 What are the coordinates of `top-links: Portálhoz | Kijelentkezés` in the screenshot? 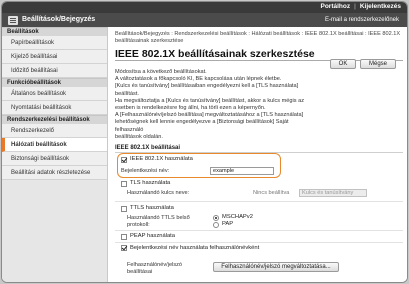 It's located at (360, 7).